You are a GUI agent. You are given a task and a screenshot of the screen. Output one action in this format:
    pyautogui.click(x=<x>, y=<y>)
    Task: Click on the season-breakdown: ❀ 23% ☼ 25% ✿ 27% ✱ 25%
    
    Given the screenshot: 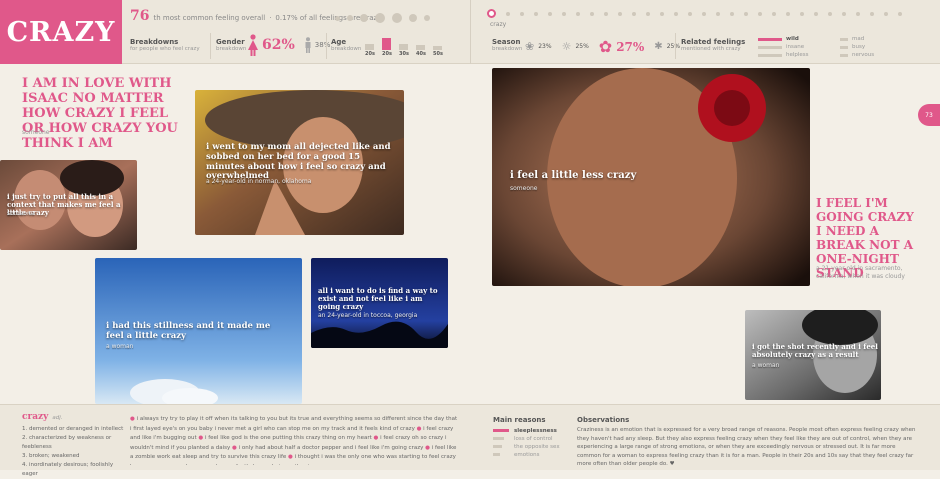 What is the action you would take?
    pyautogui.click(x=602, y=46)
    